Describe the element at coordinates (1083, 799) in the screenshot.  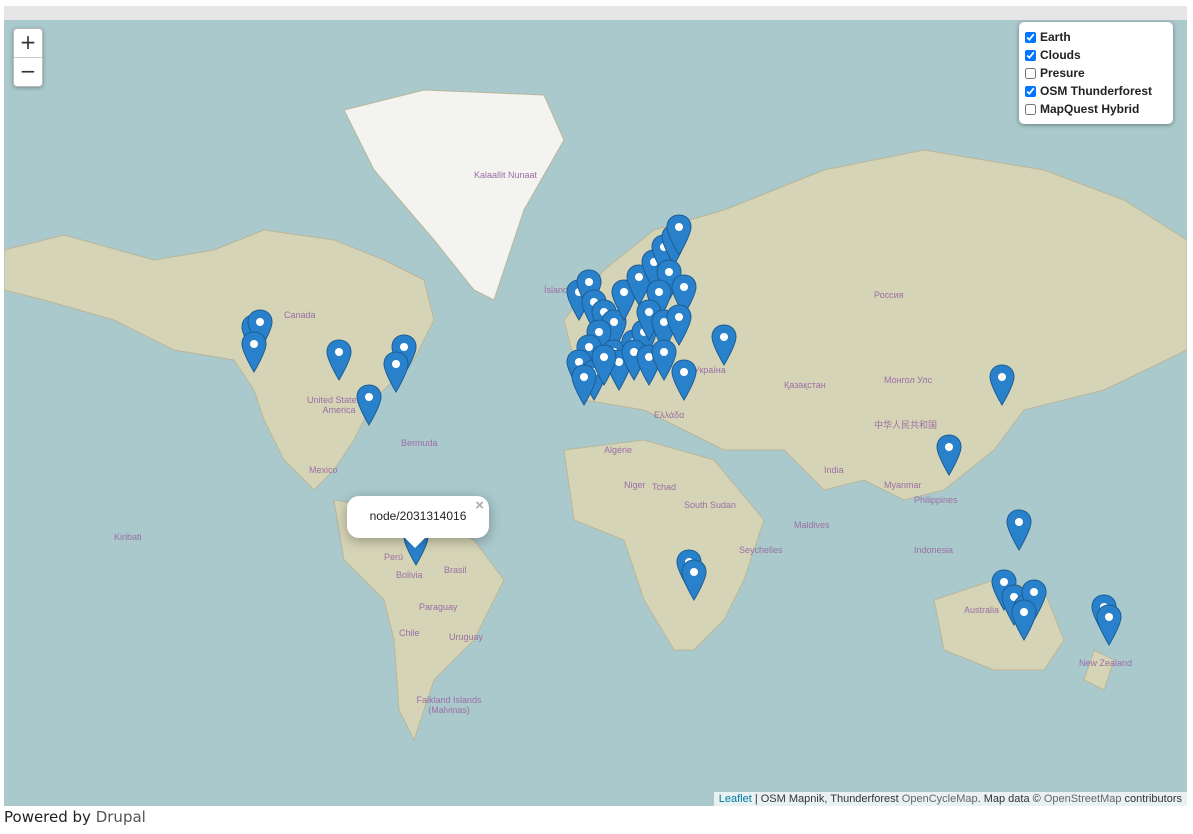
I see `openstreetmap-link: OpenStreetMap` at that location.